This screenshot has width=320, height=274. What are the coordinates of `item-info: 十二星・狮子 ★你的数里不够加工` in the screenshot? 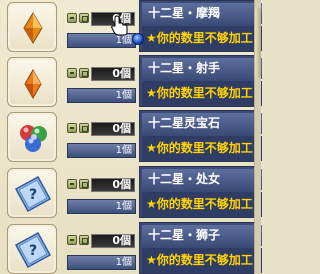 It's located at (200, 248).